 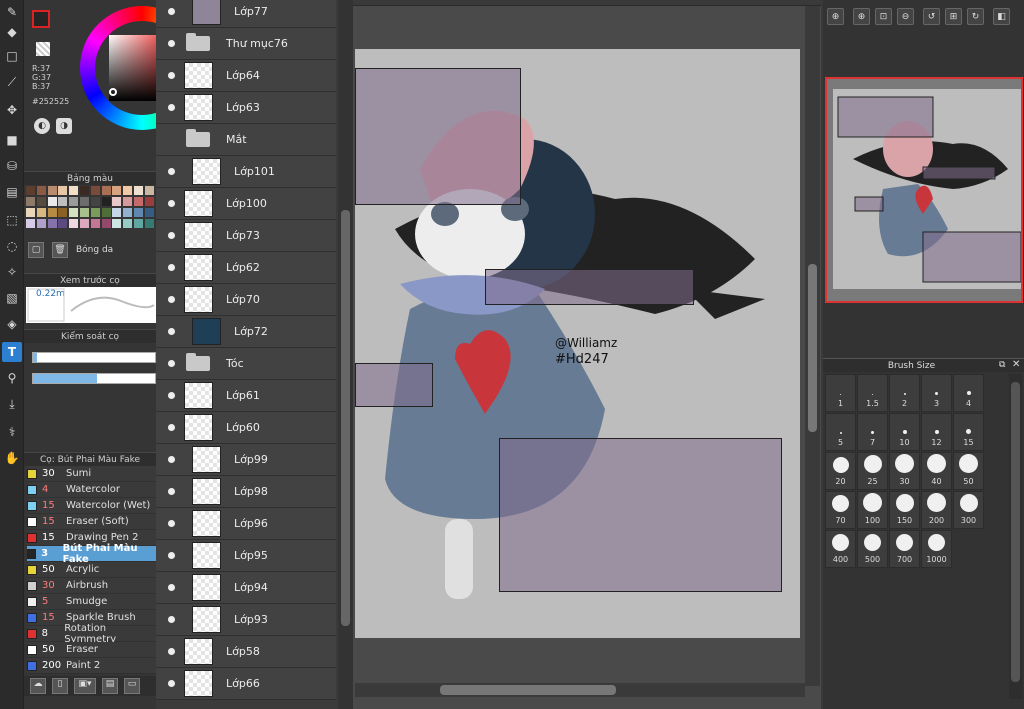 What do you see at coordinates (91, 602) in the screenshot?
I see `brush-item: 5 Smudge` at bounding box center [91, 602].